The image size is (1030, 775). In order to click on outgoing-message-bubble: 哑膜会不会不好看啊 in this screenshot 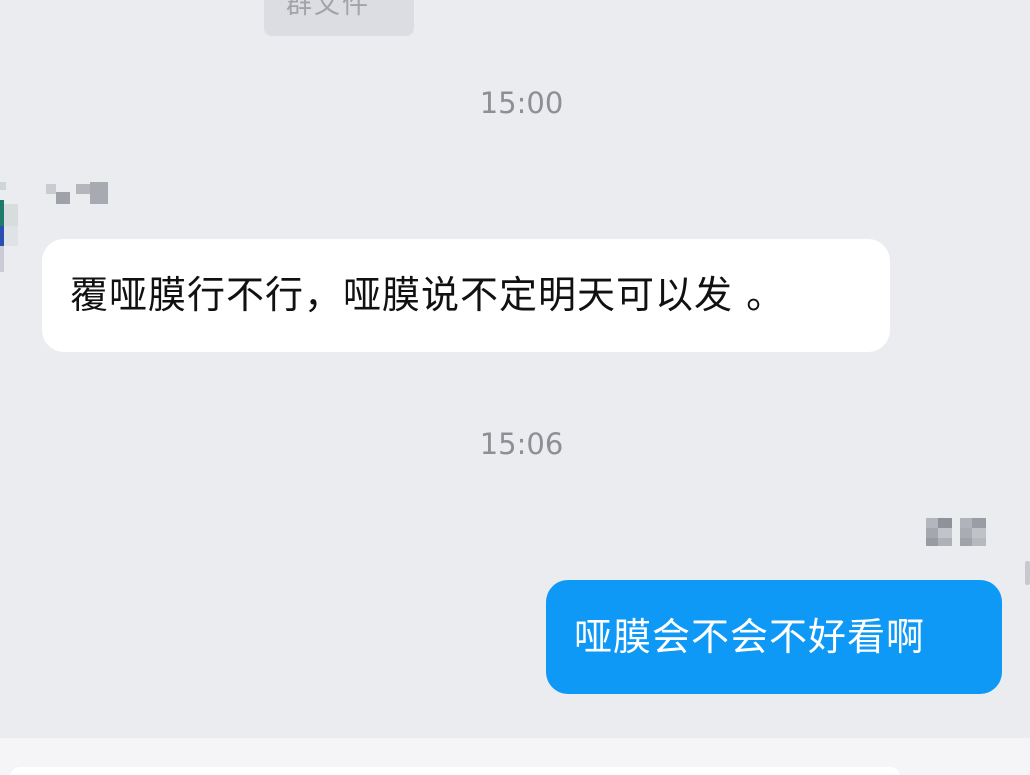, I will do `click(774, 637)`.